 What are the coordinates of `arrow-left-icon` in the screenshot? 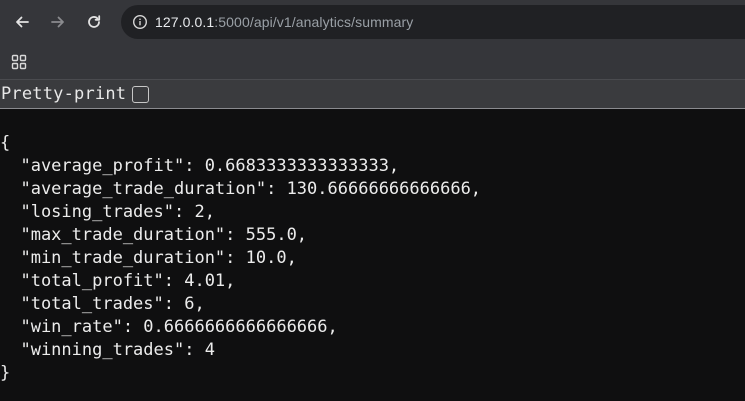 It's located at (22, 22).